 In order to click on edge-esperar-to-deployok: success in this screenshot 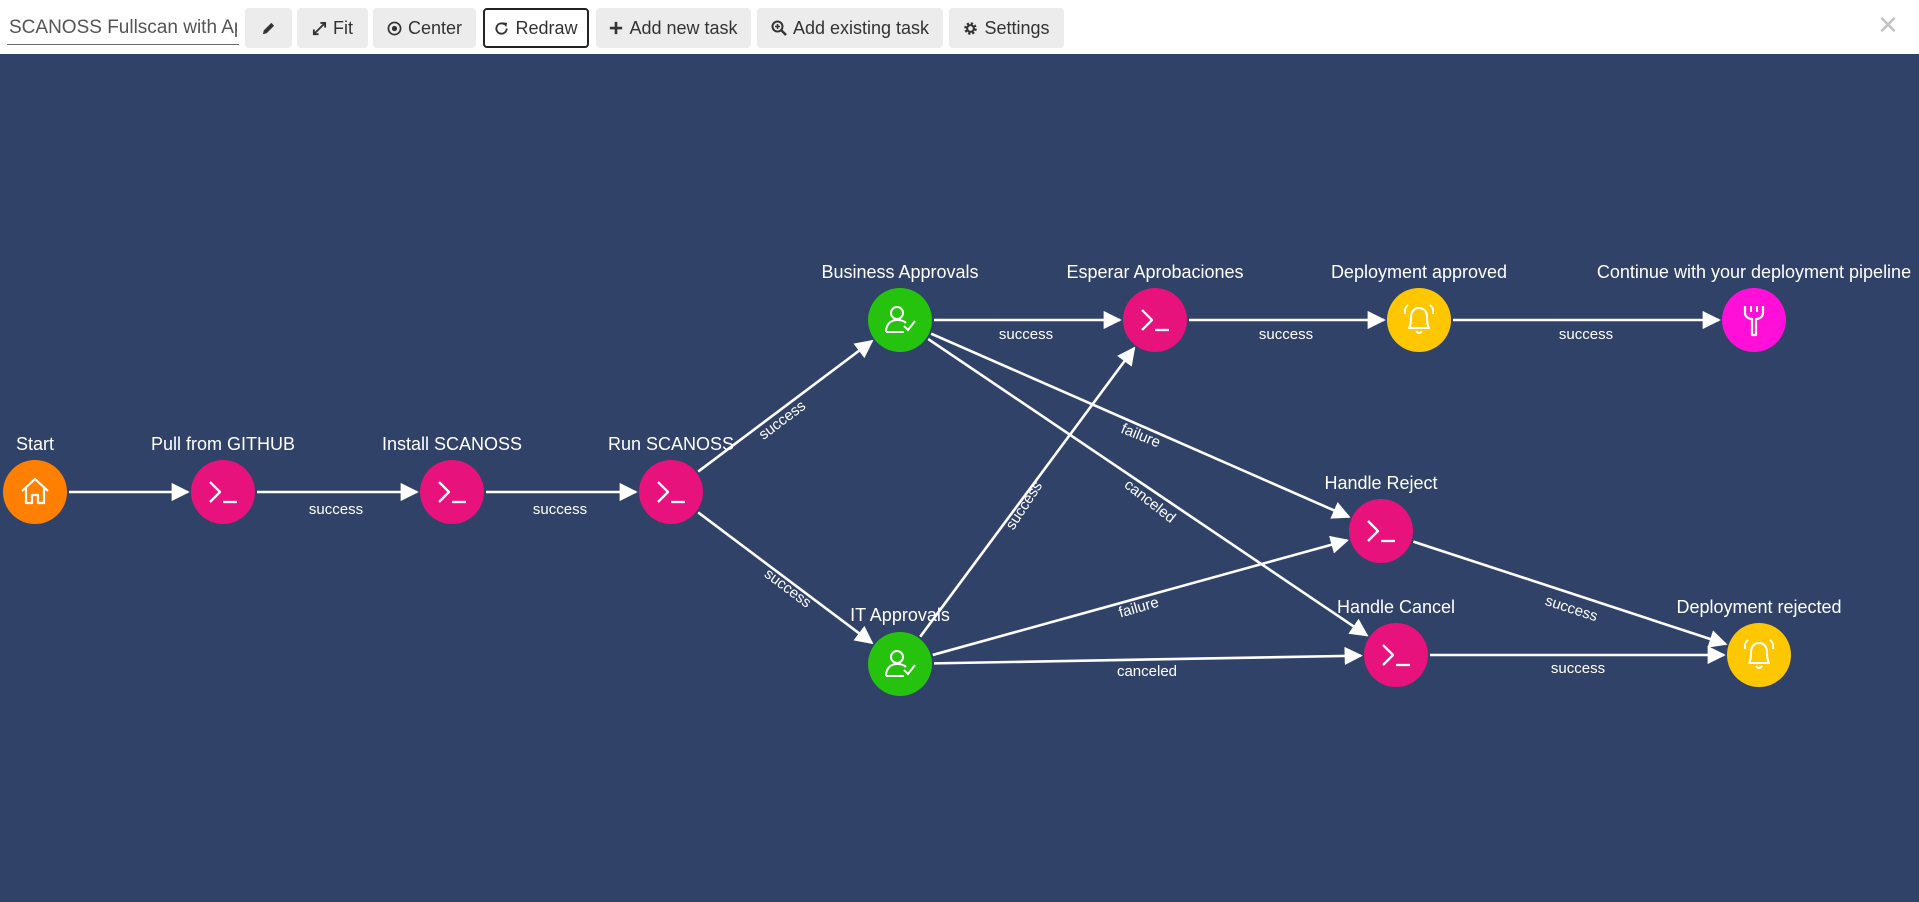, I will do `click(1287, 326)`.